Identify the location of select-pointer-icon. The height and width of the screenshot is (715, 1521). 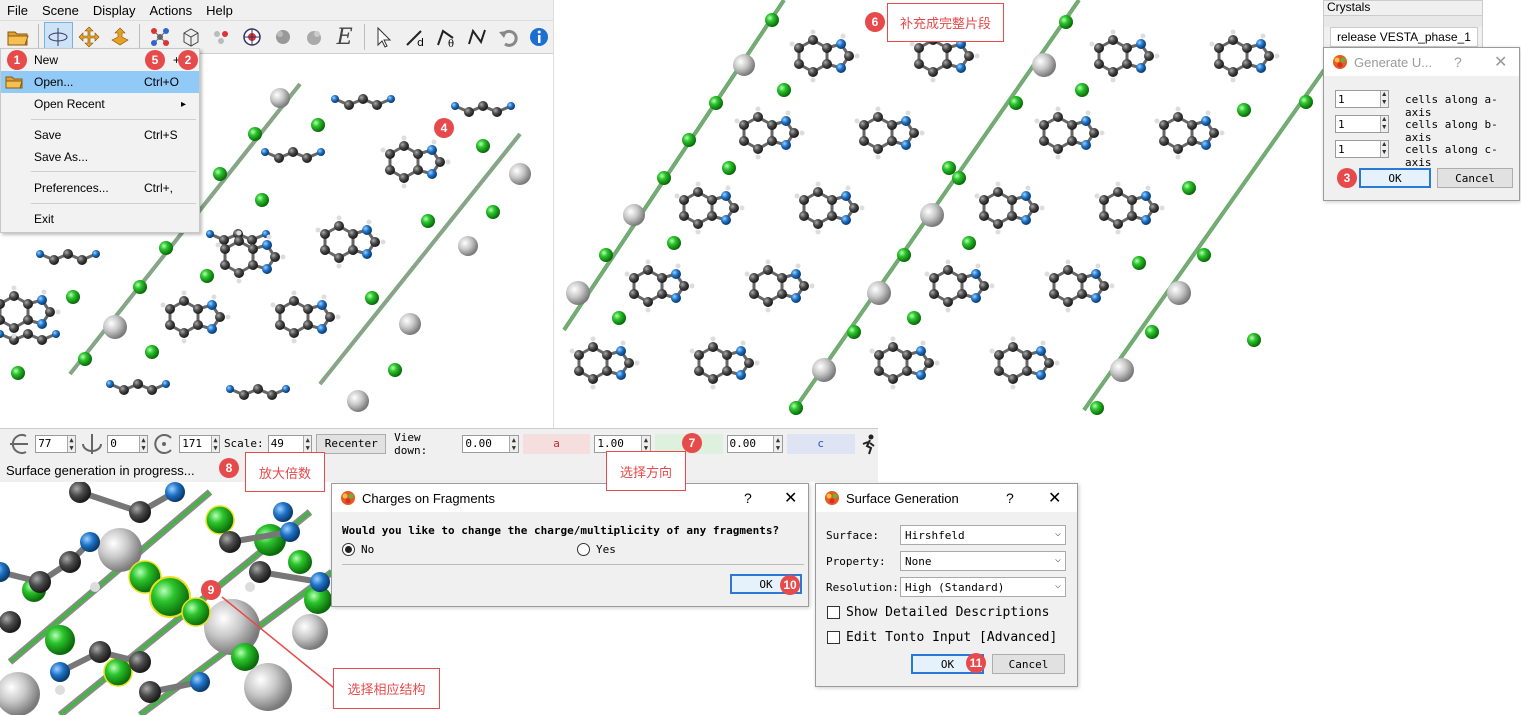
(384, 37).